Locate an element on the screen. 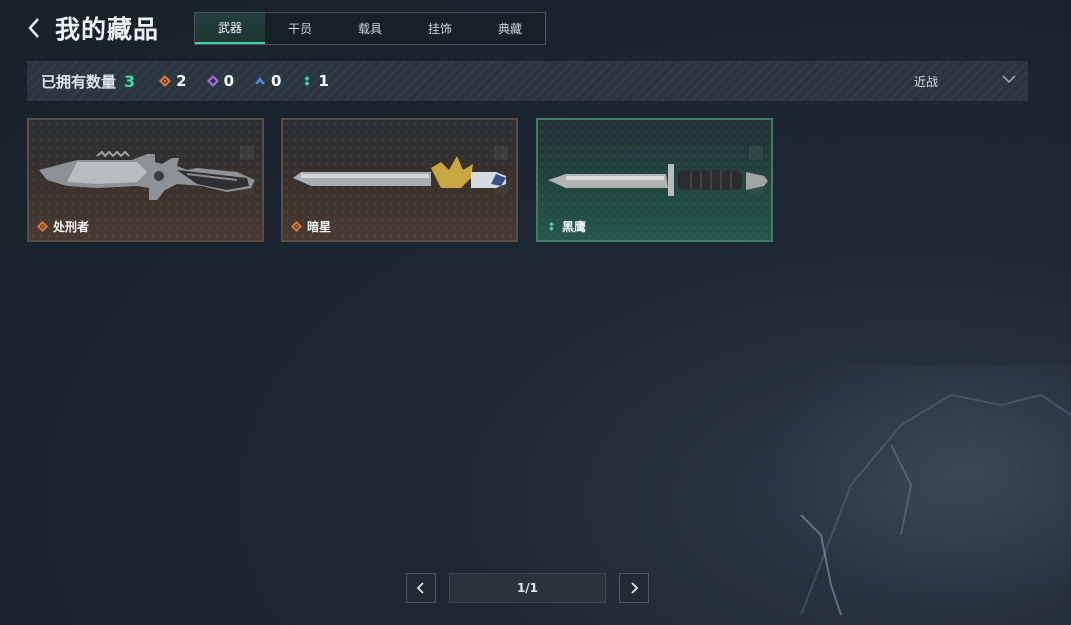  weapon-name: 处刑者 is located at coordinates (71, 227).